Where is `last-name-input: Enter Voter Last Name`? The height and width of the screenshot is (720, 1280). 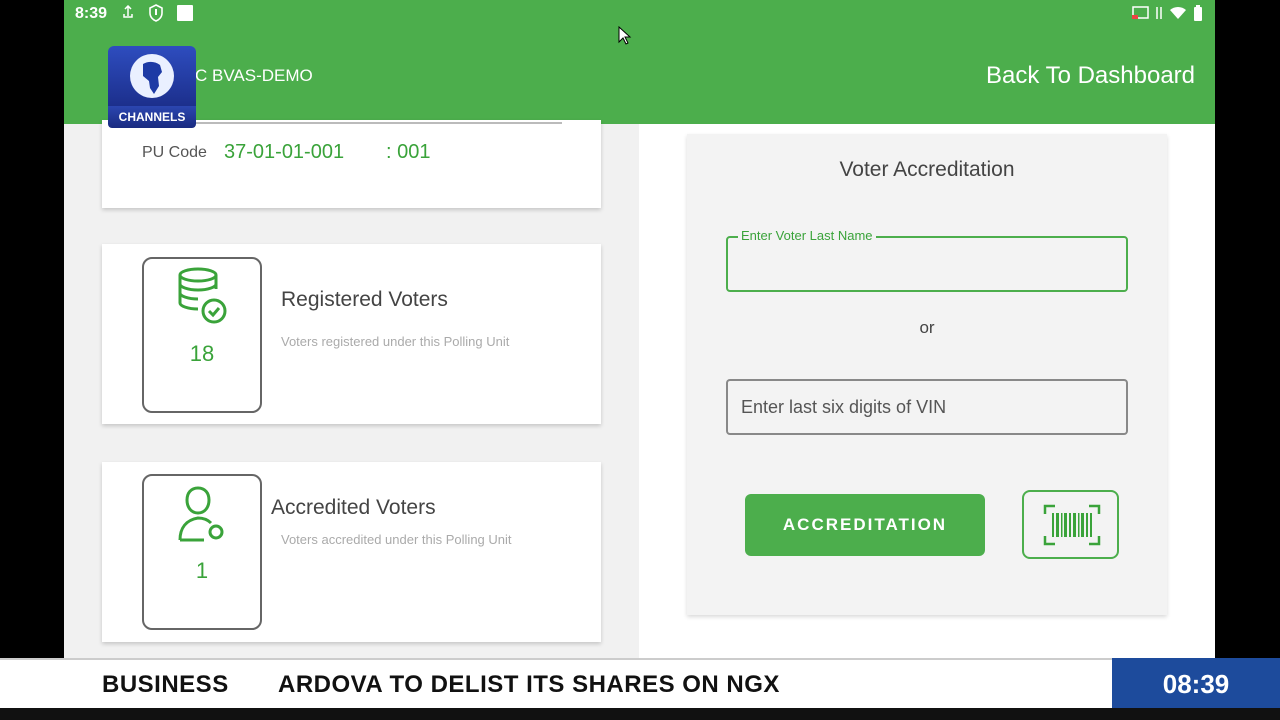 last-name-input: Enter Voter Last Name is located at coordinates (927, 260).